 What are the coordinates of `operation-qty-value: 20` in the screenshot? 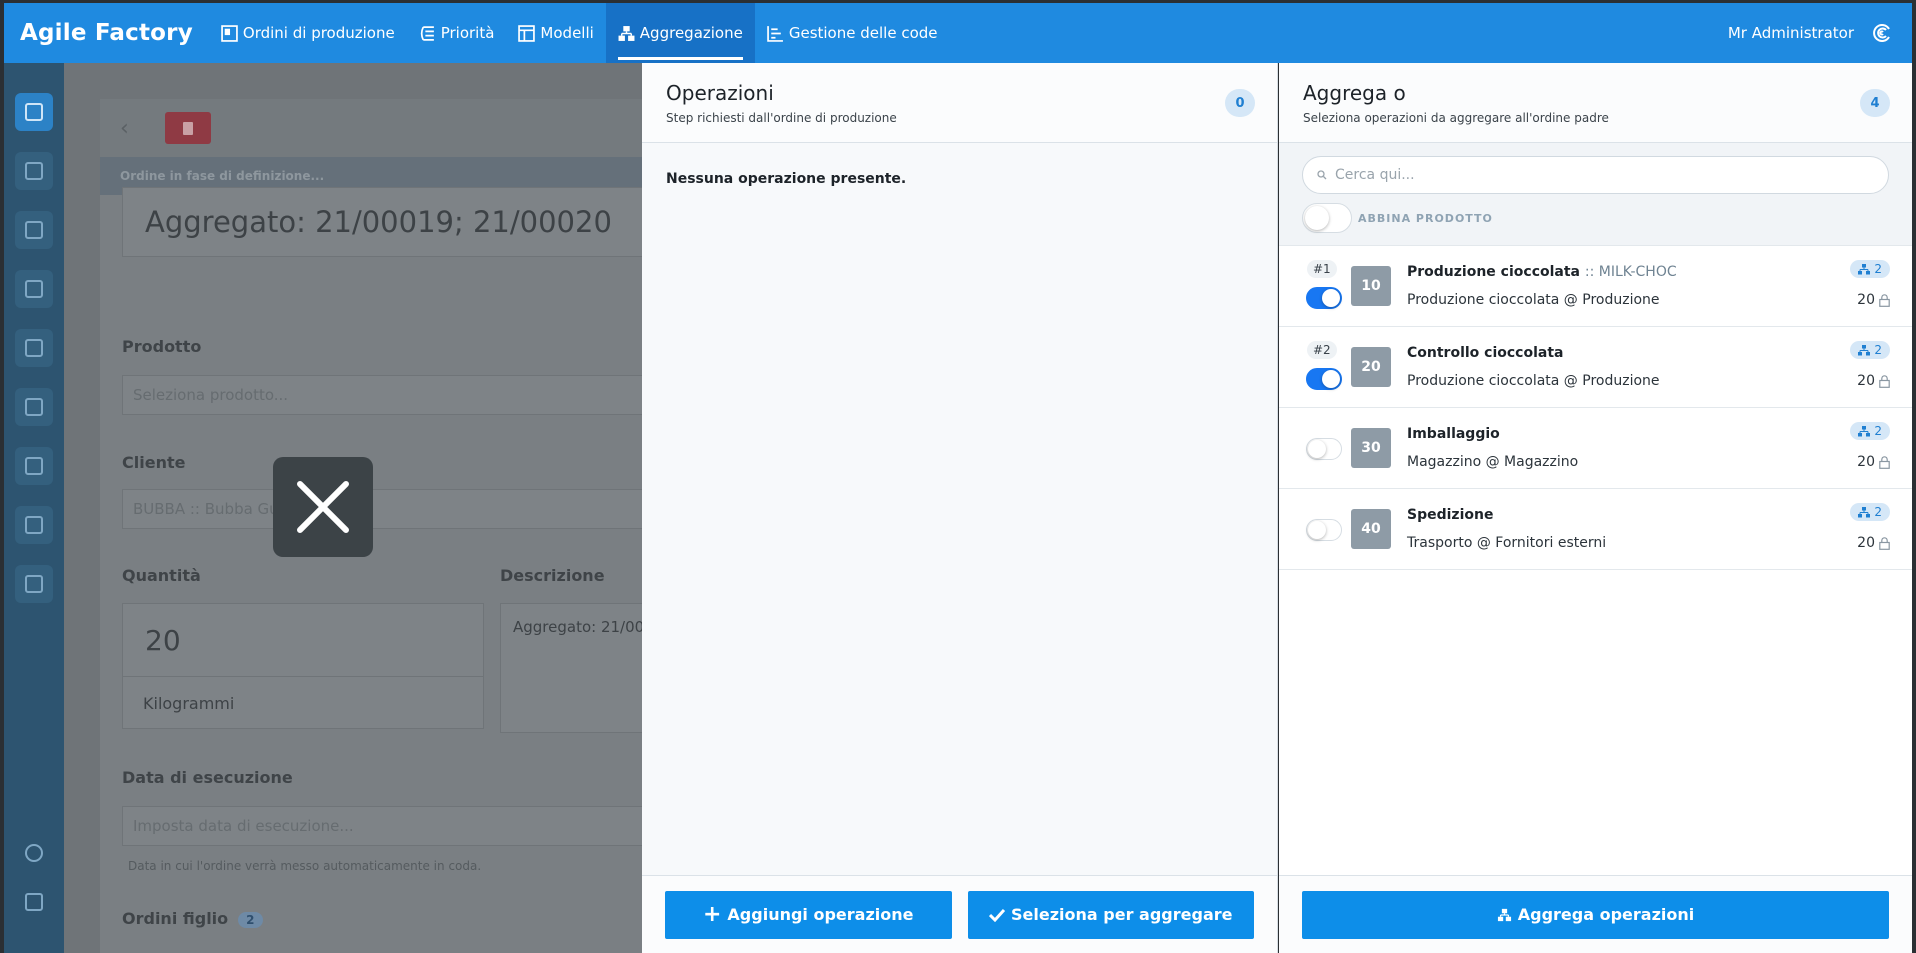 It's located at (1866, 381).